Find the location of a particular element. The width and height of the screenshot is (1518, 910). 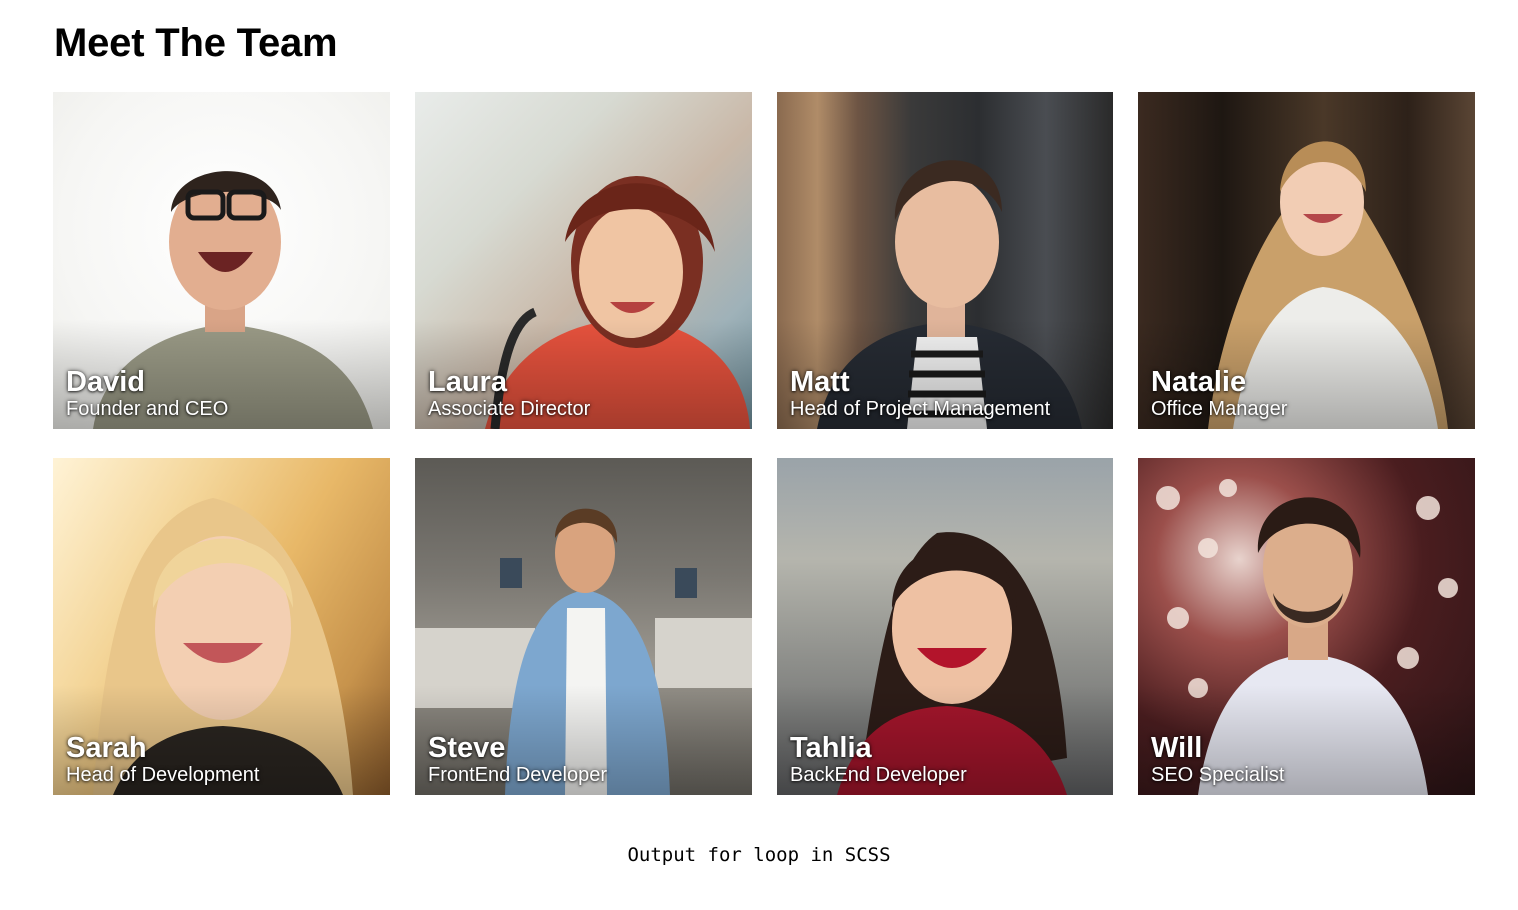

team-member-name: Matt is located at coordinates (820, 382).